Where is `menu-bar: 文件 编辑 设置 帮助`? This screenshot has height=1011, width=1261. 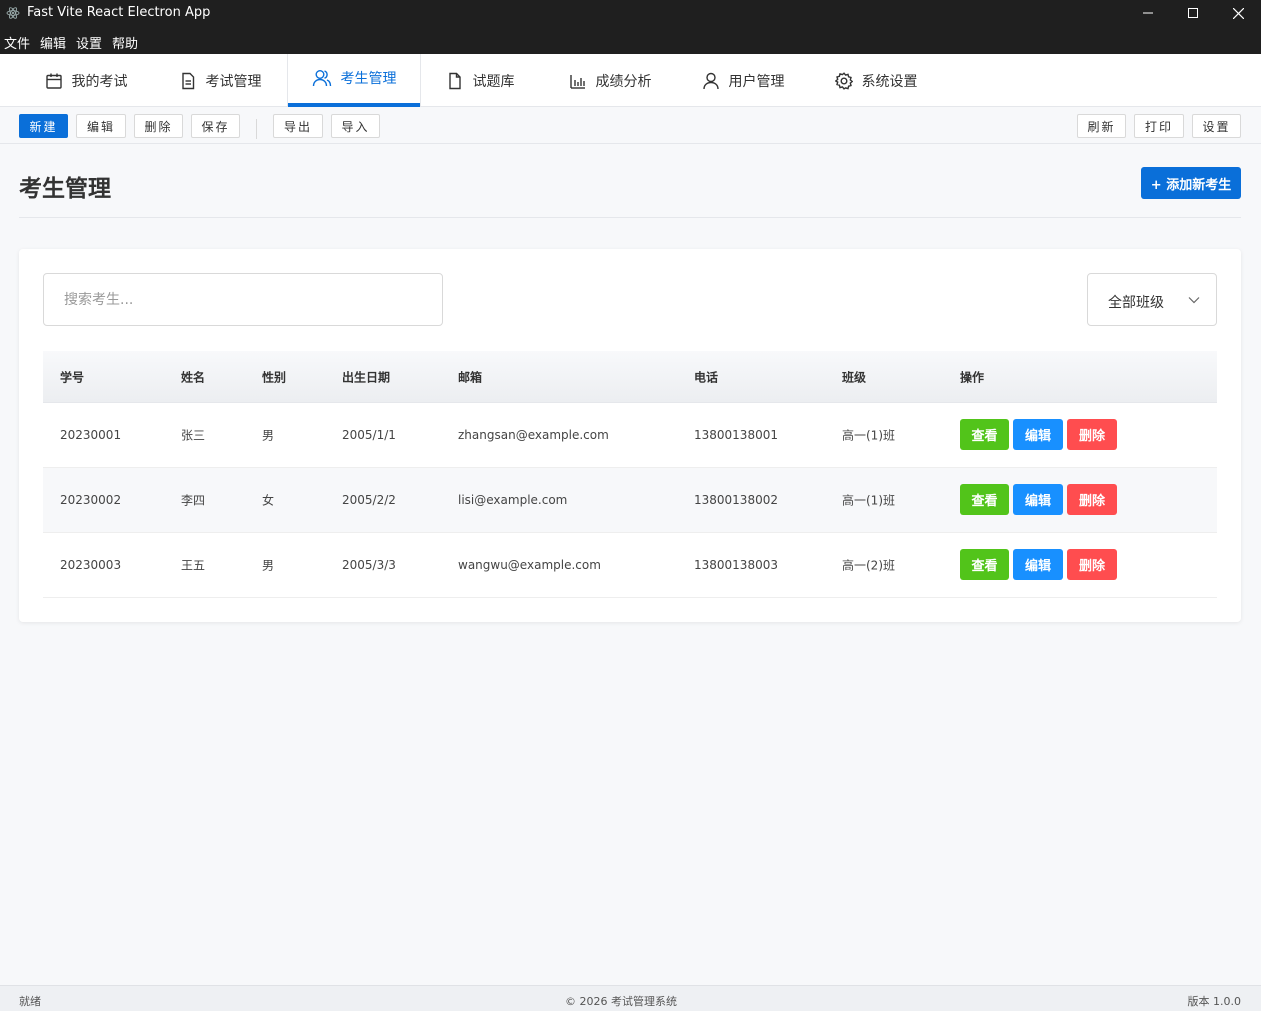
menu-bar: 文件 编辑 设置 帮助 is located at coordinates (630, 40).